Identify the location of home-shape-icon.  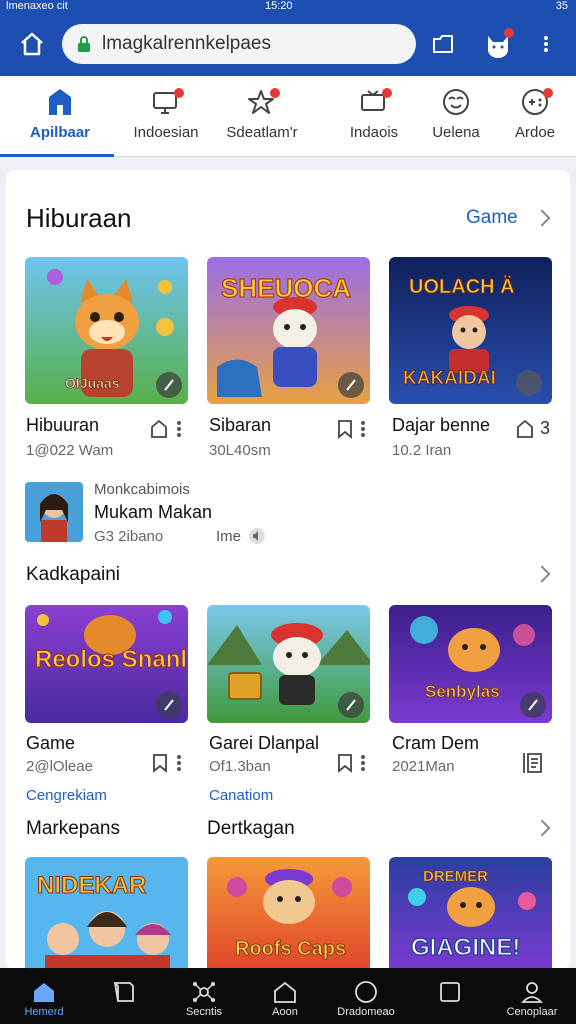
(60, 102).